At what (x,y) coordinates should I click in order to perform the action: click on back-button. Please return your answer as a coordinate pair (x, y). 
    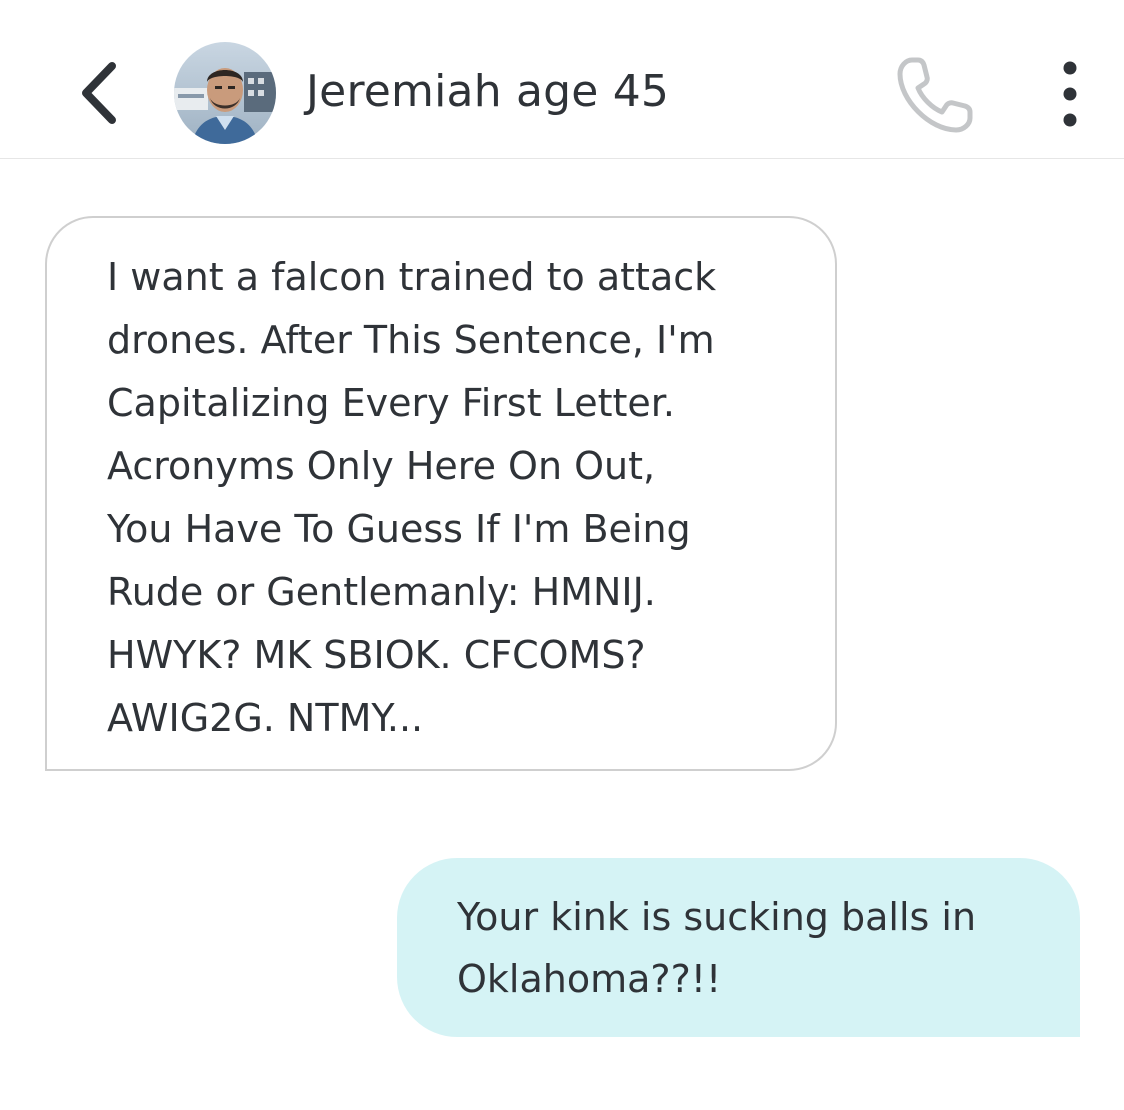
    Looking at the image, I should click on (99, 93).